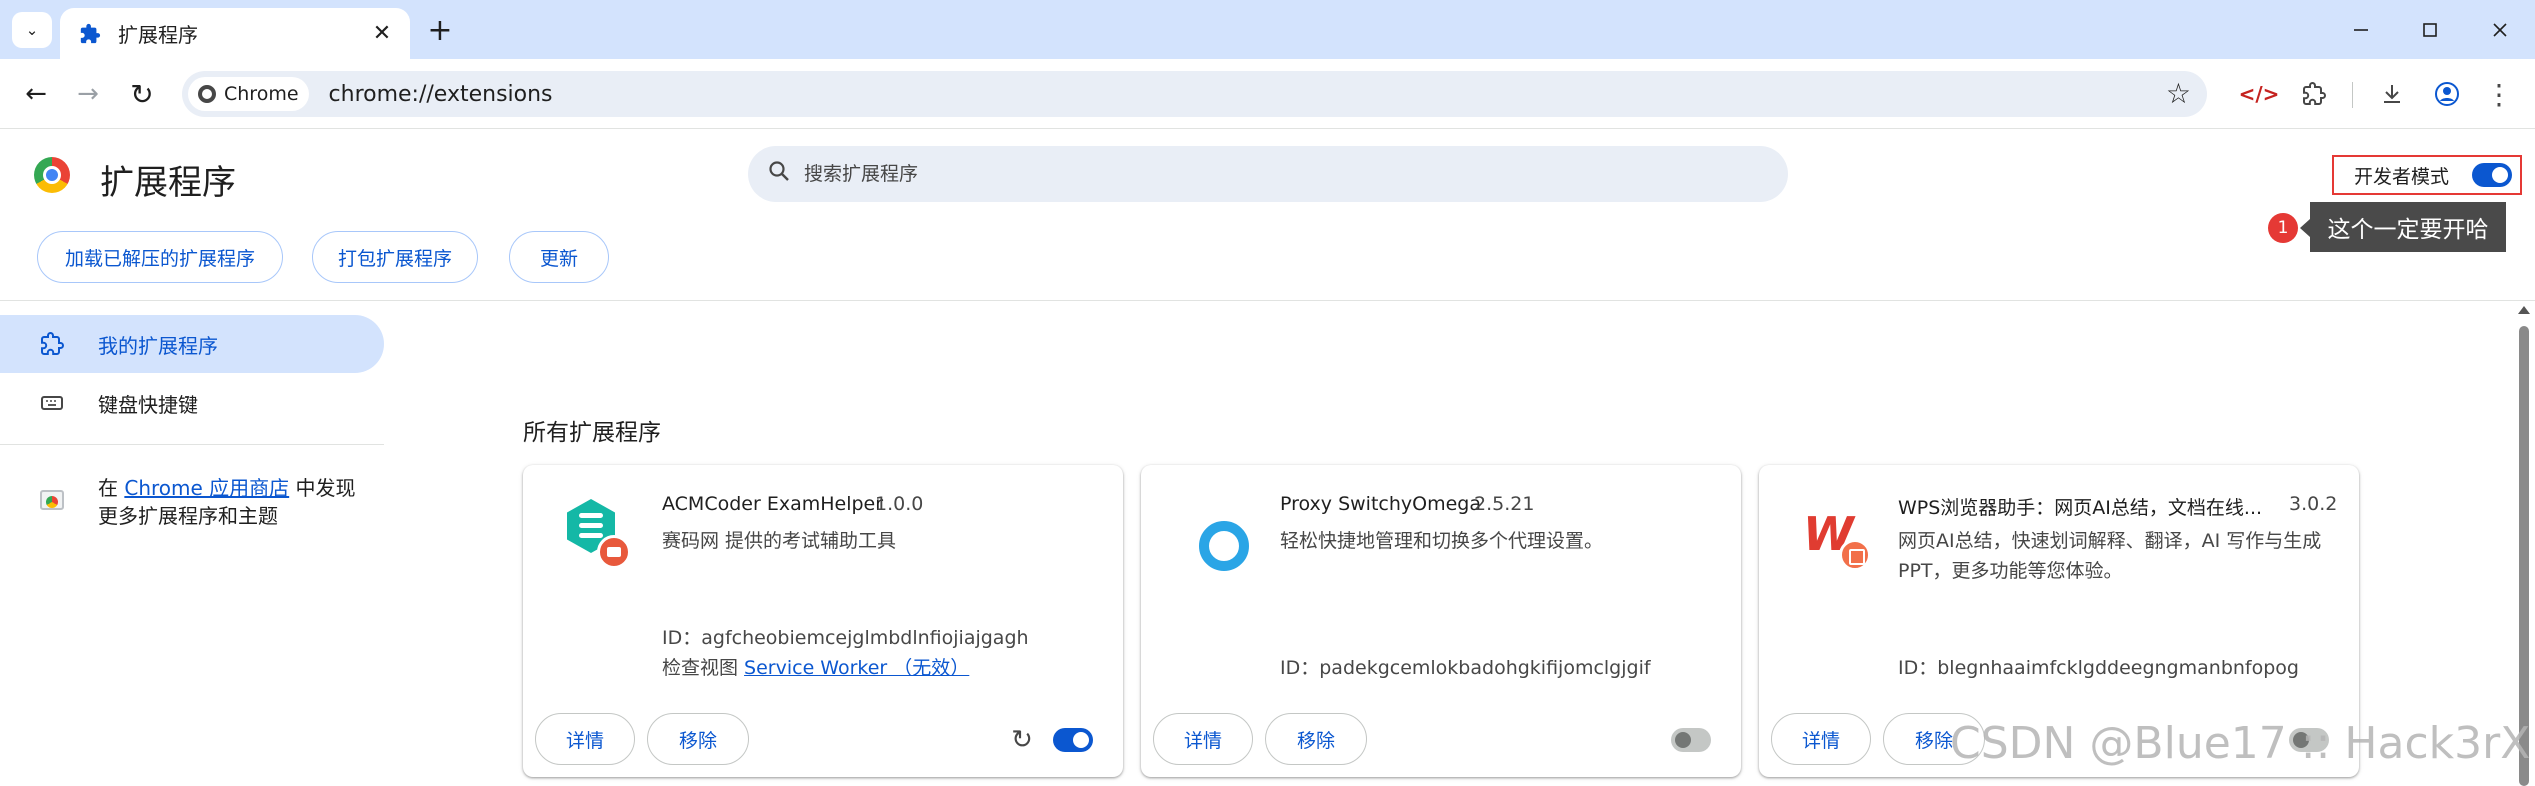 The width and height of the screenshot is (2535, 786). Describe the element at coordinates (192, 444) in the screenshot. I see `sidebar-divider` at that location.